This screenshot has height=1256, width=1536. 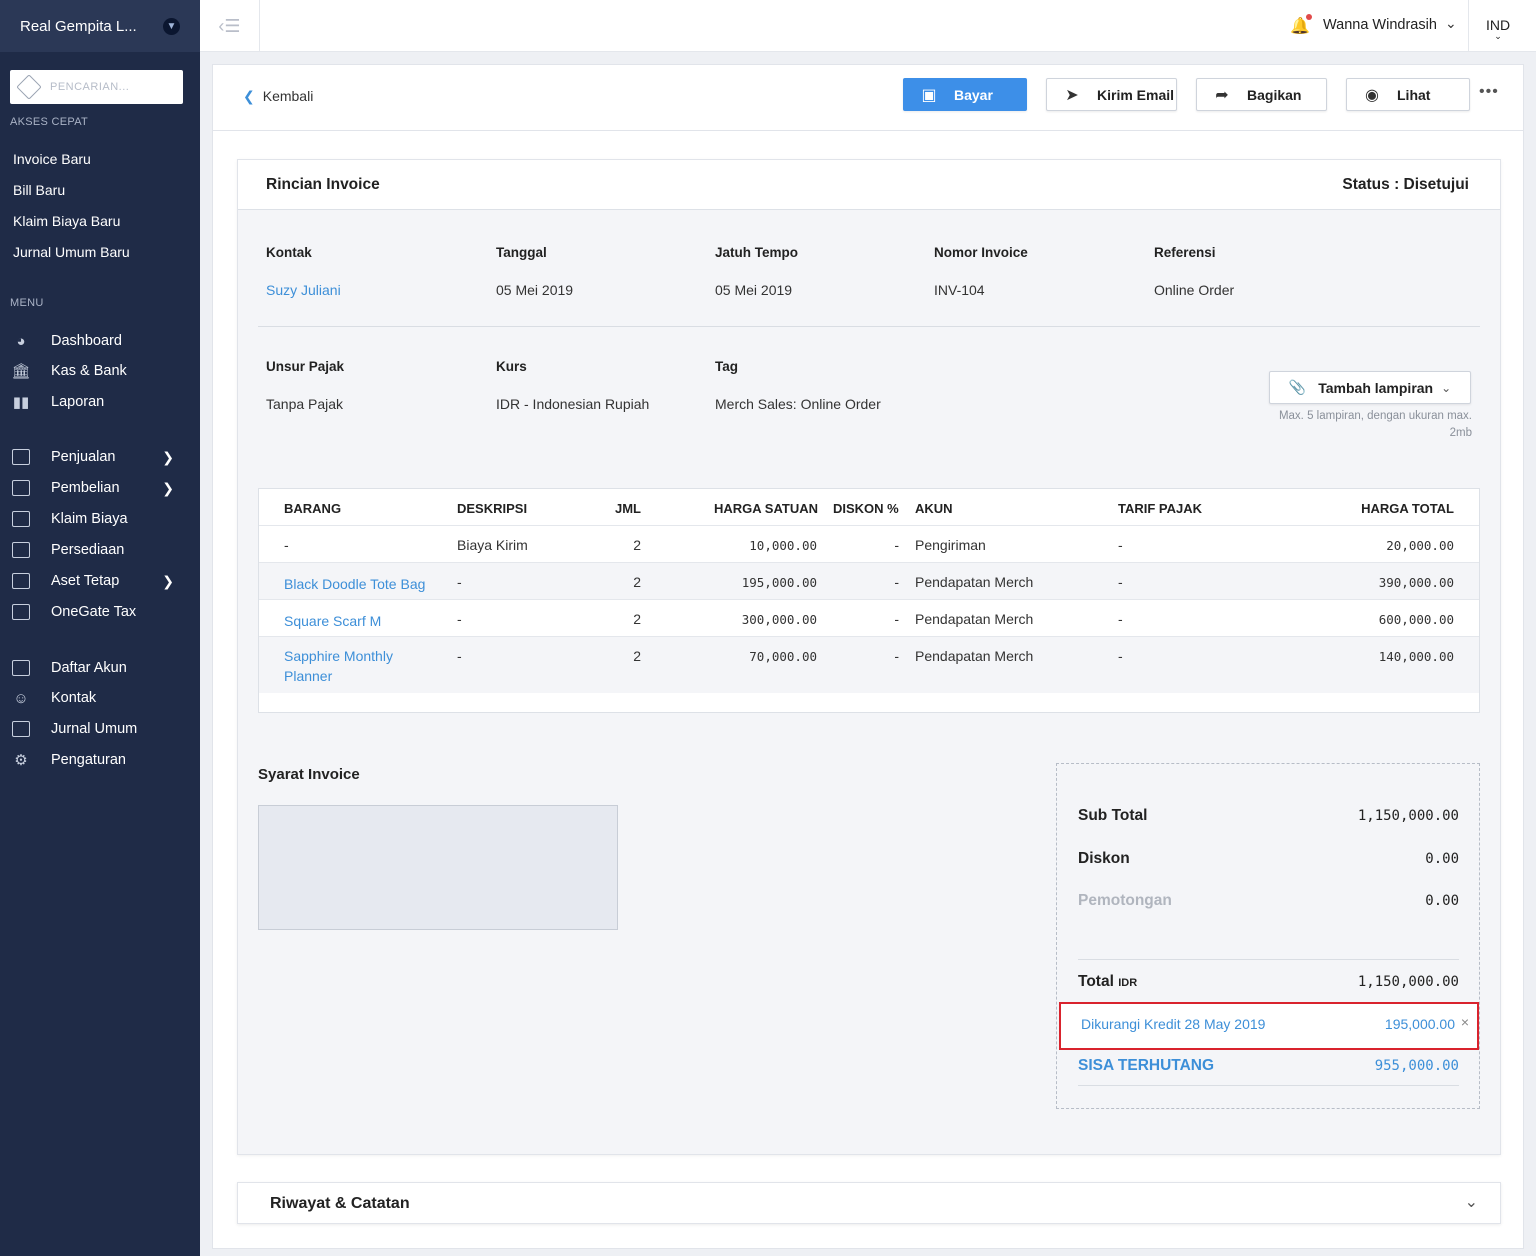 I want to click on sidebar-item-onegate-tax: OneGate Tax, so click(x=100, y=612).